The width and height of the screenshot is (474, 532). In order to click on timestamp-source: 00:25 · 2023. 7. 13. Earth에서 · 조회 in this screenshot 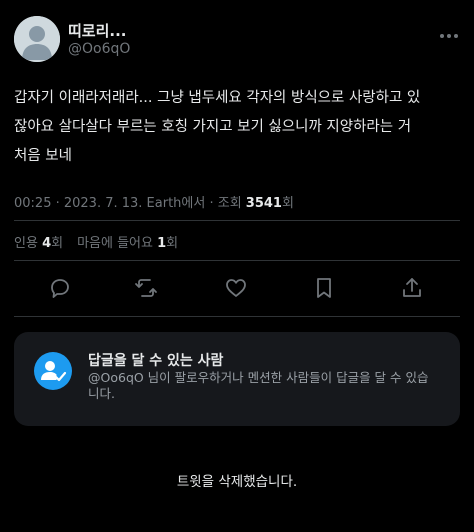, I will do `click(130, 203)`.